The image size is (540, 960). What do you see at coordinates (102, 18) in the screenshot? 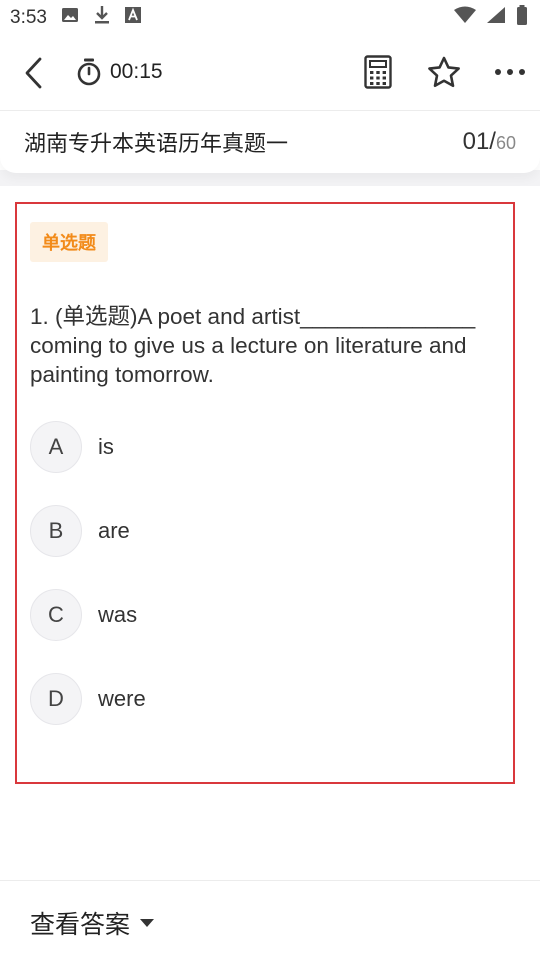
I see `download-icon` at bounding box center [102, 18].